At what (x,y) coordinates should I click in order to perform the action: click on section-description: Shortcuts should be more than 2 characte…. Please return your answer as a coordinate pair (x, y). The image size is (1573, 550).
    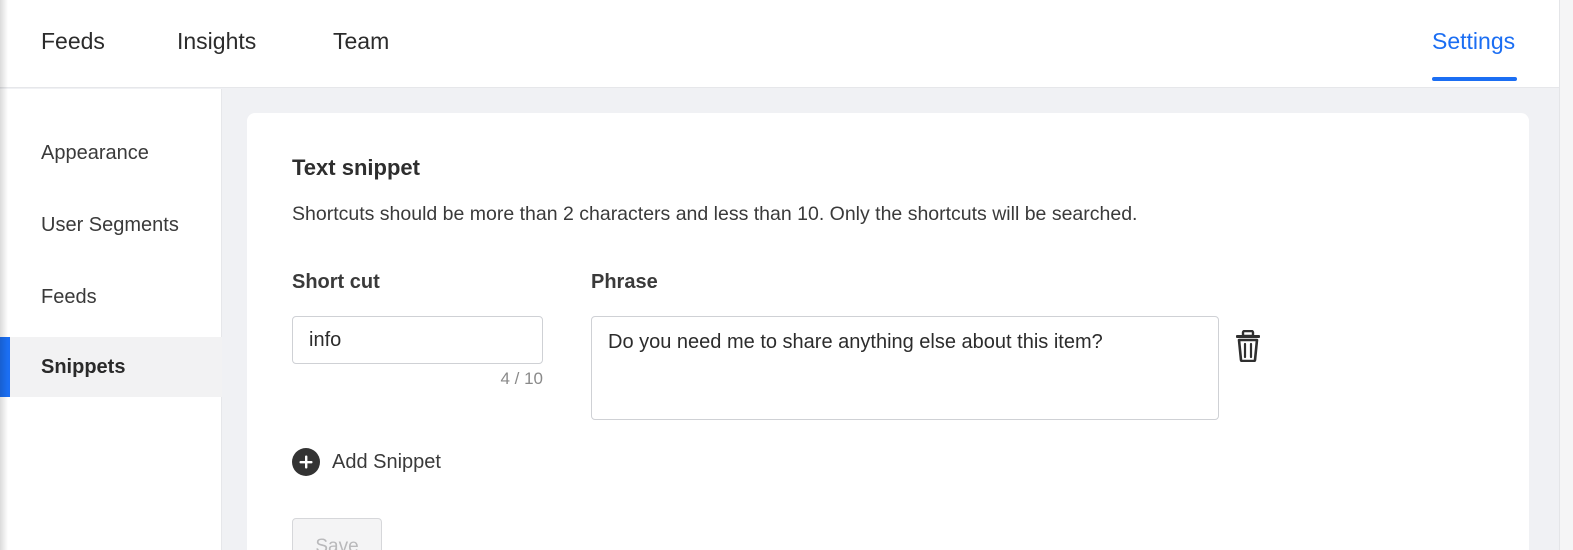
    Looking at the image, I should click on (715, 214).